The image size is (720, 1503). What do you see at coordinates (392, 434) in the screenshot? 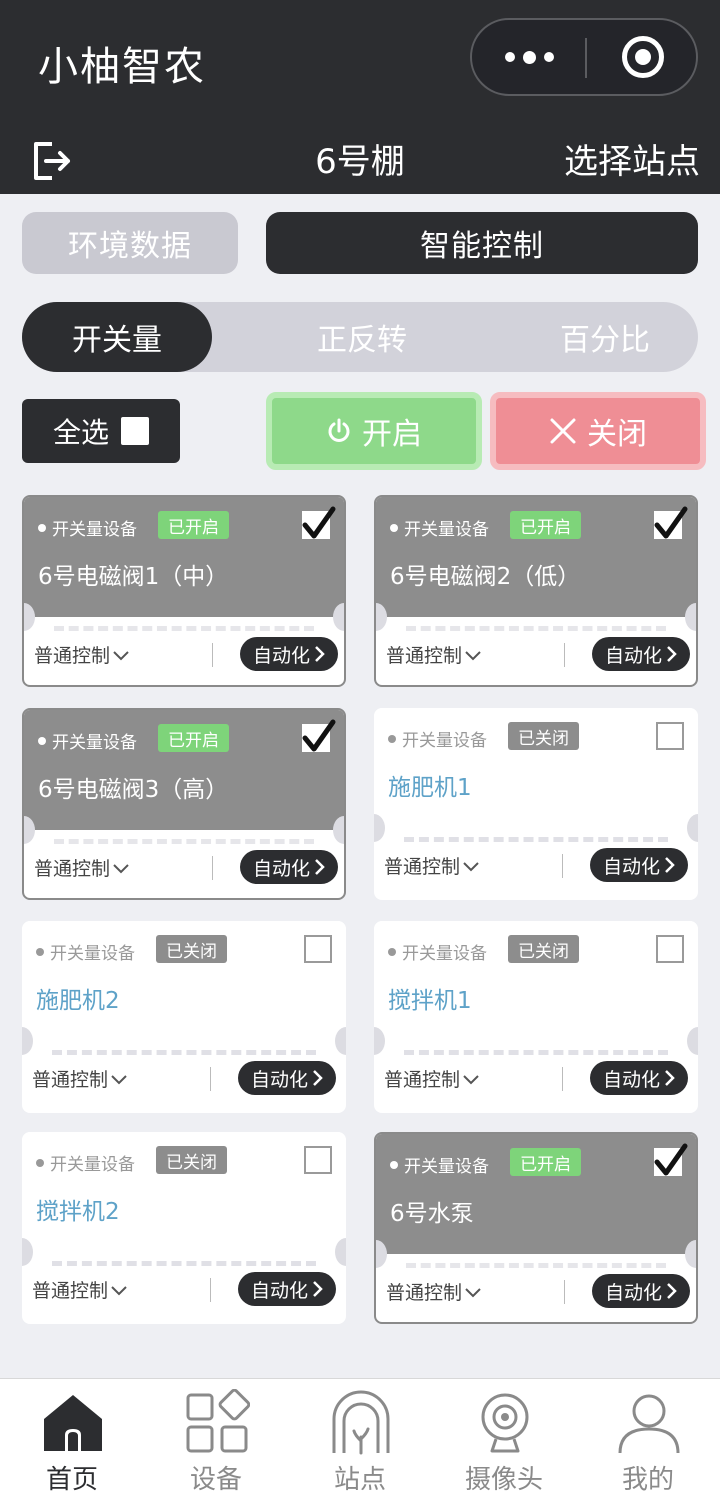
I see `open-label: 开启` at bounding box center [392, 434].